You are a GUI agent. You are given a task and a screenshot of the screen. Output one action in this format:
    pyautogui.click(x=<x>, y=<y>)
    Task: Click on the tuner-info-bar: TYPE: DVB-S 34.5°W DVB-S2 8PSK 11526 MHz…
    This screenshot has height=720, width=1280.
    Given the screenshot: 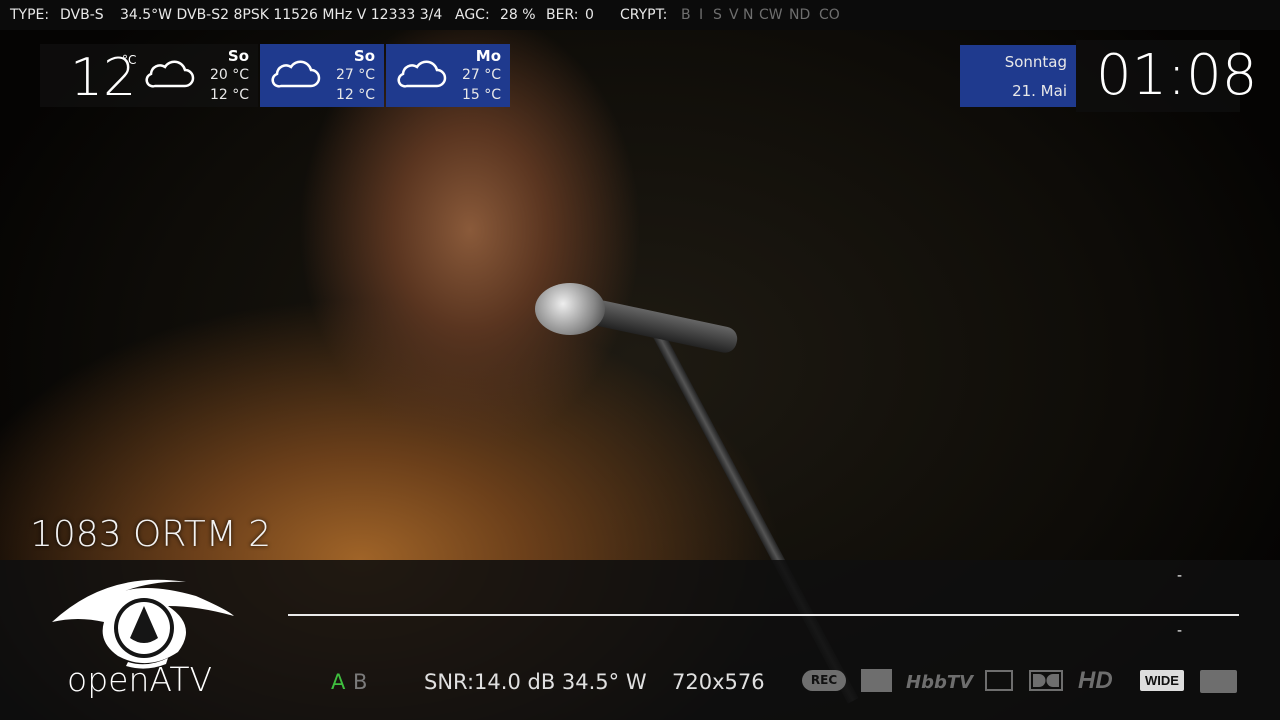 What is the action you would take?
    pyautogui.click(x=640, y=15)
    